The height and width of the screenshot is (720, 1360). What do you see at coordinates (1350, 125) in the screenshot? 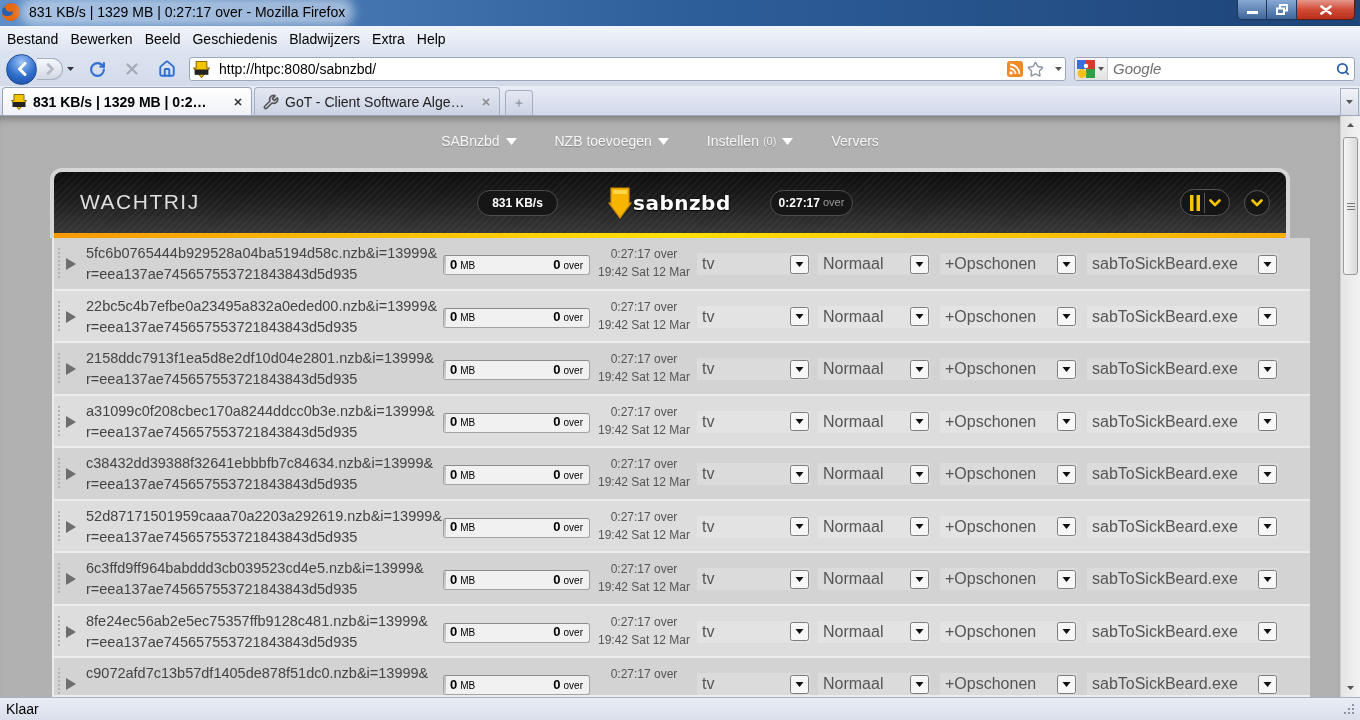
I see `scroll-up-icon` at bounding box center [1350, 125].